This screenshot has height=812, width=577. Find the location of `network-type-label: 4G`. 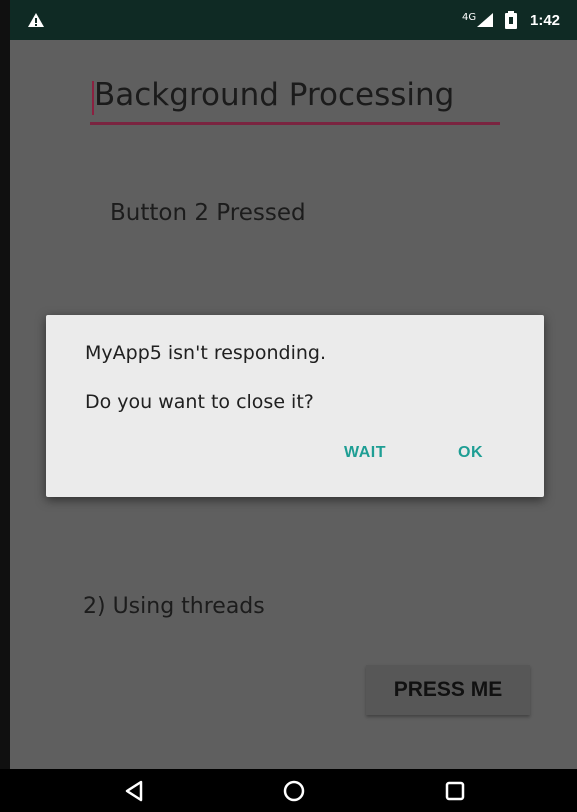

network-type-label: 4G is located at coordinates (469, 17).